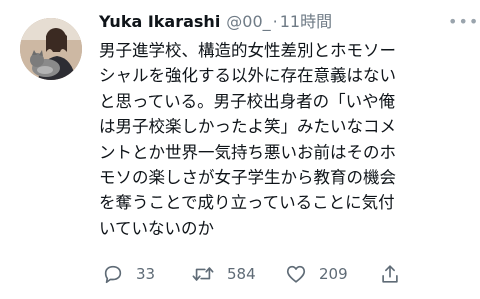 The height and width of the screenshot is (299, 480). I want to click on tweet-text-line: を奪うことで成り立っていることに気付, so click(247, 203).